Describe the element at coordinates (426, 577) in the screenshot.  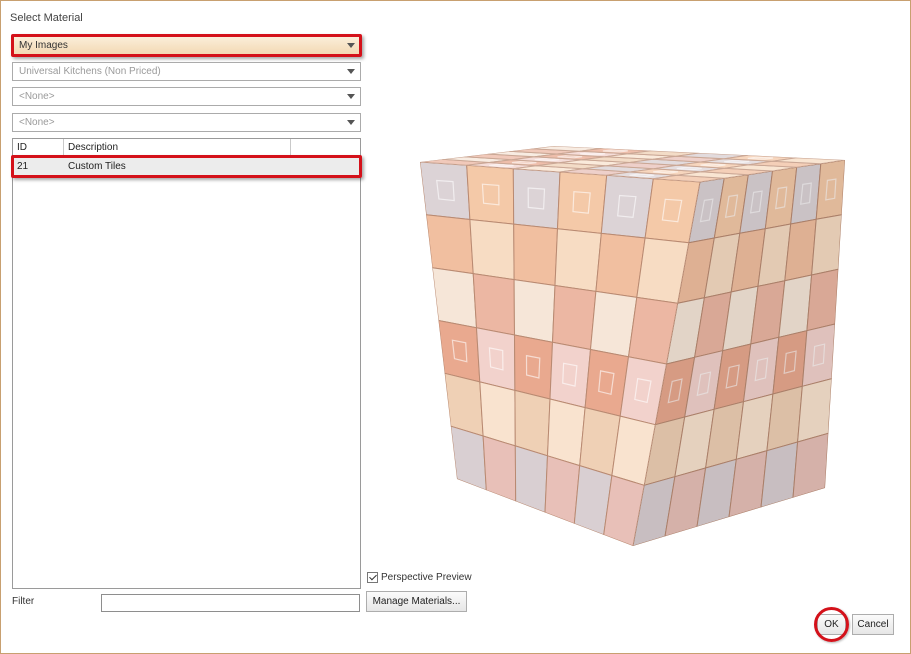
I see `perspective-label: Perspective Preview` at that location.